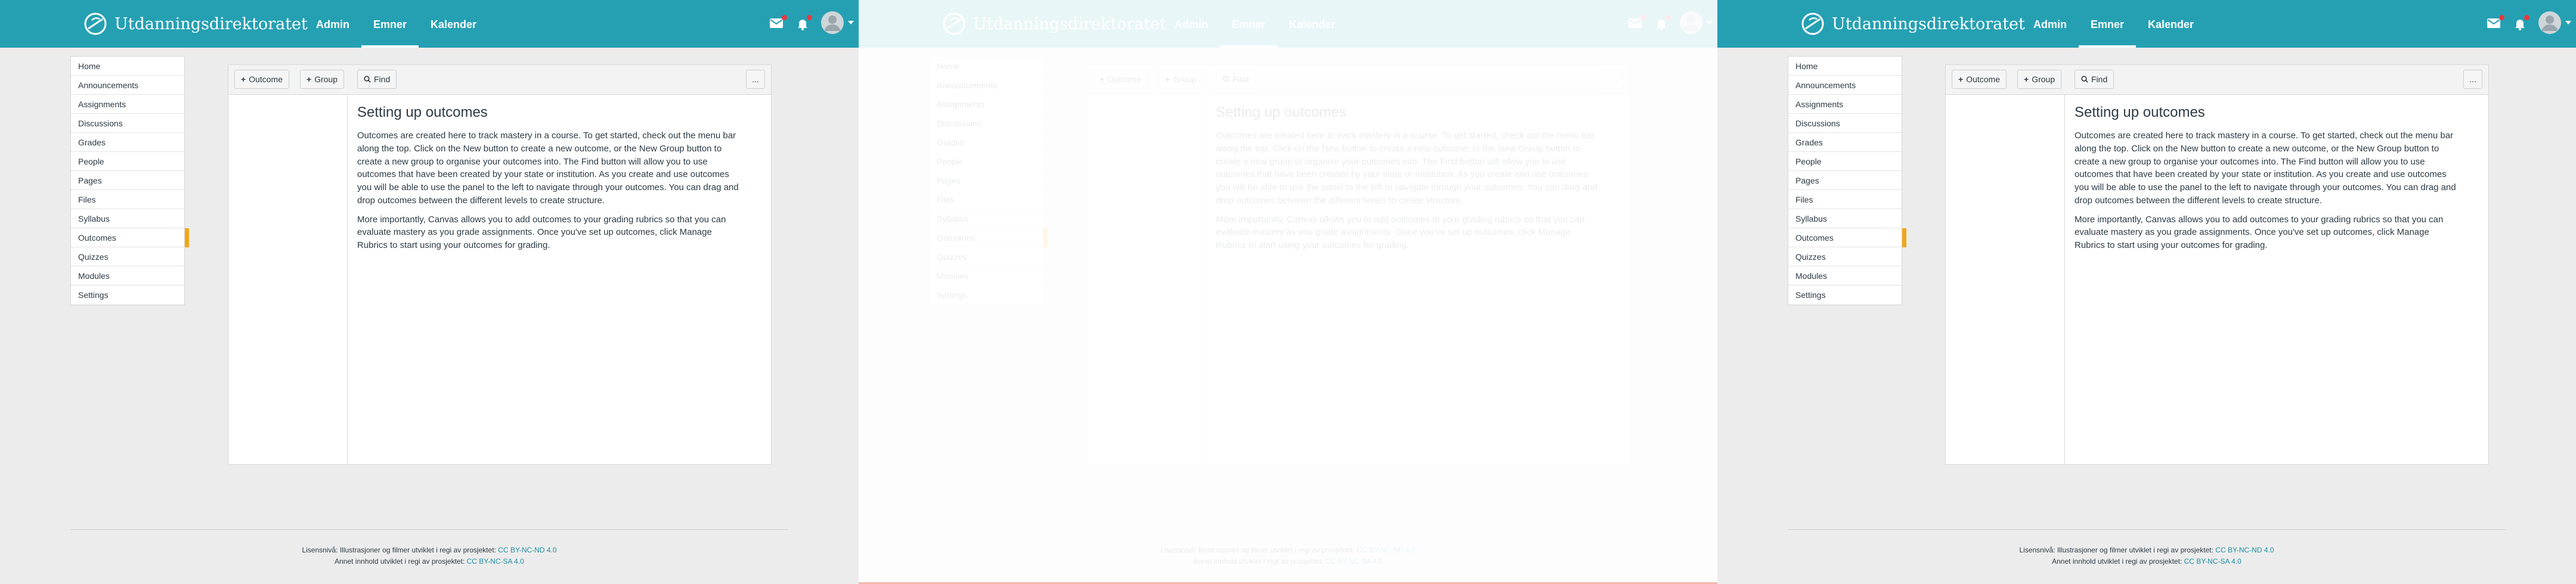 Image resolution: width=2576 pixels, height=584 pixels. Describe the element at coordinates (211, 24) in the screenshot. I see `brand-name: Utdanningsdirektoratet` at that location.